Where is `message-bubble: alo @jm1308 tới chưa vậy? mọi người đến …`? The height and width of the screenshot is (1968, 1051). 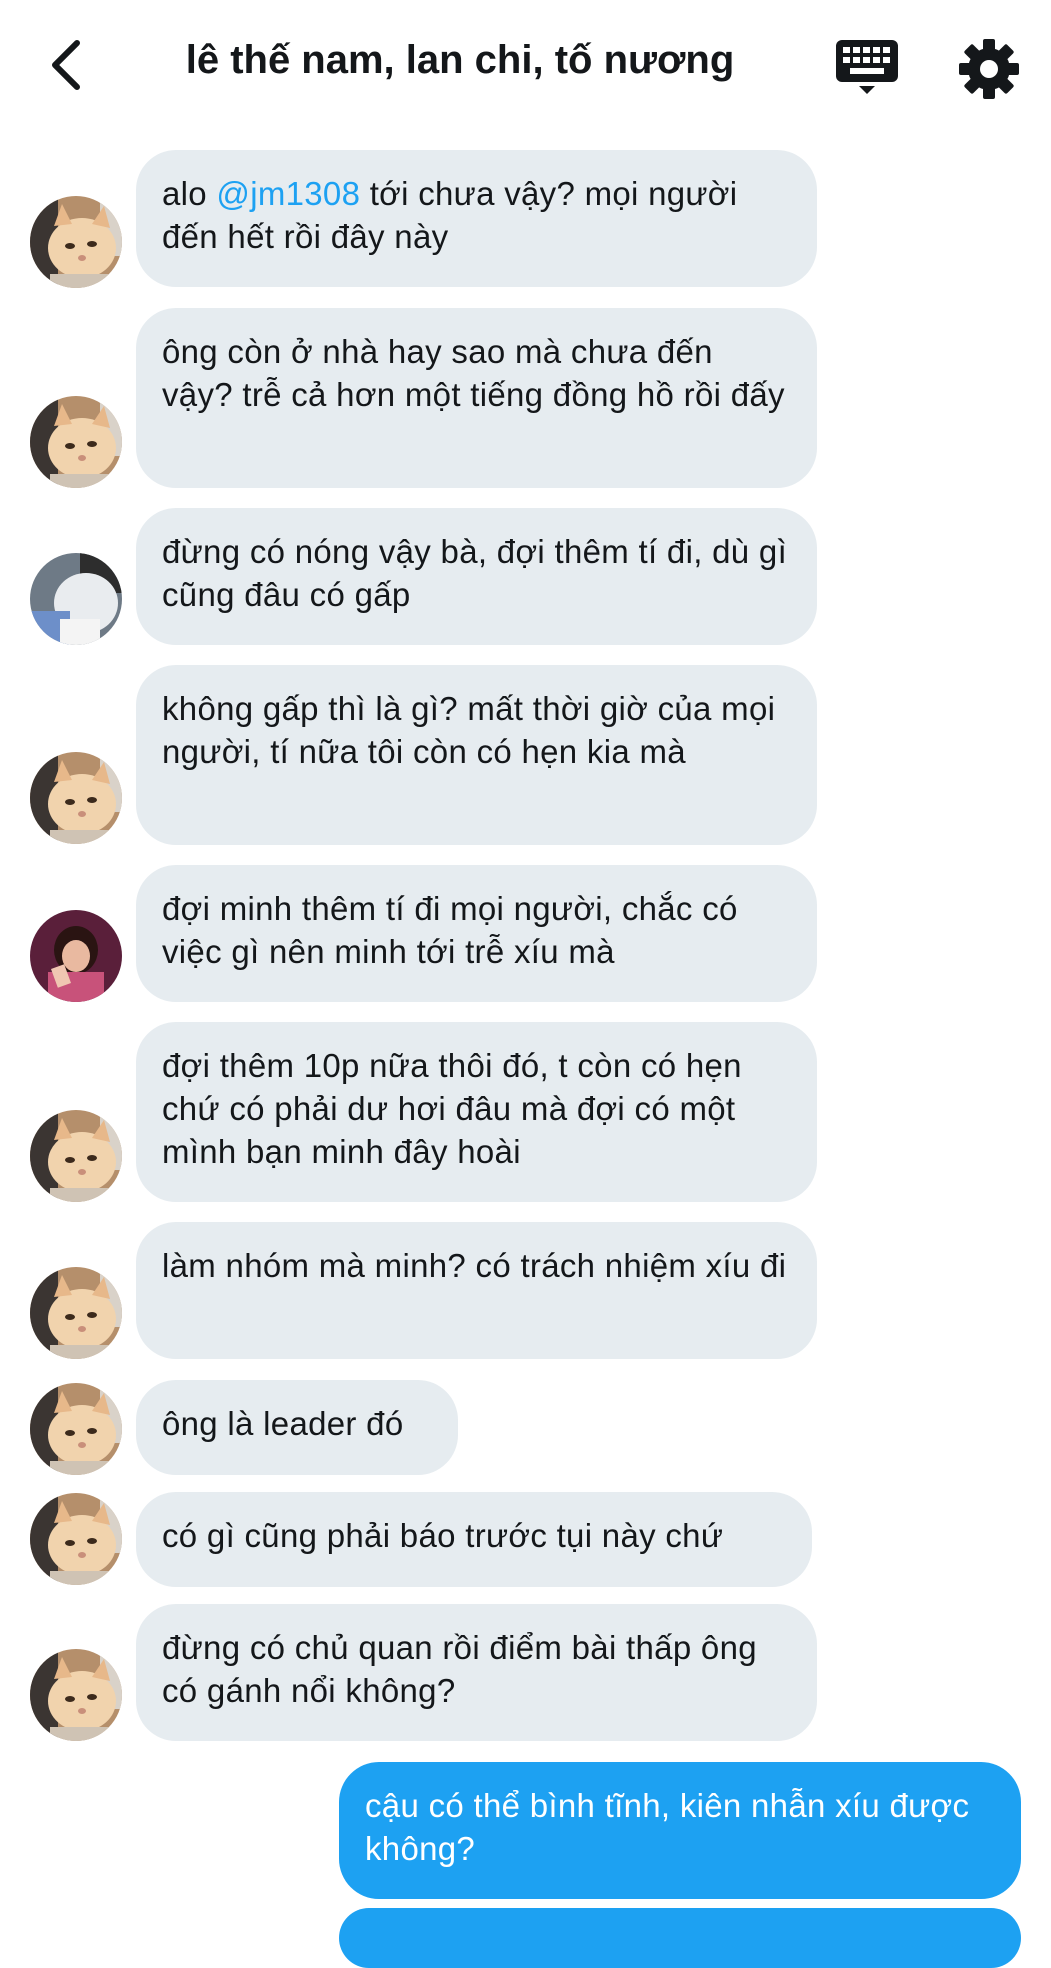 message-bubble: alo @jm1308 tới chưa vậy? mọi người đến … is located at coordinates (476, 218).